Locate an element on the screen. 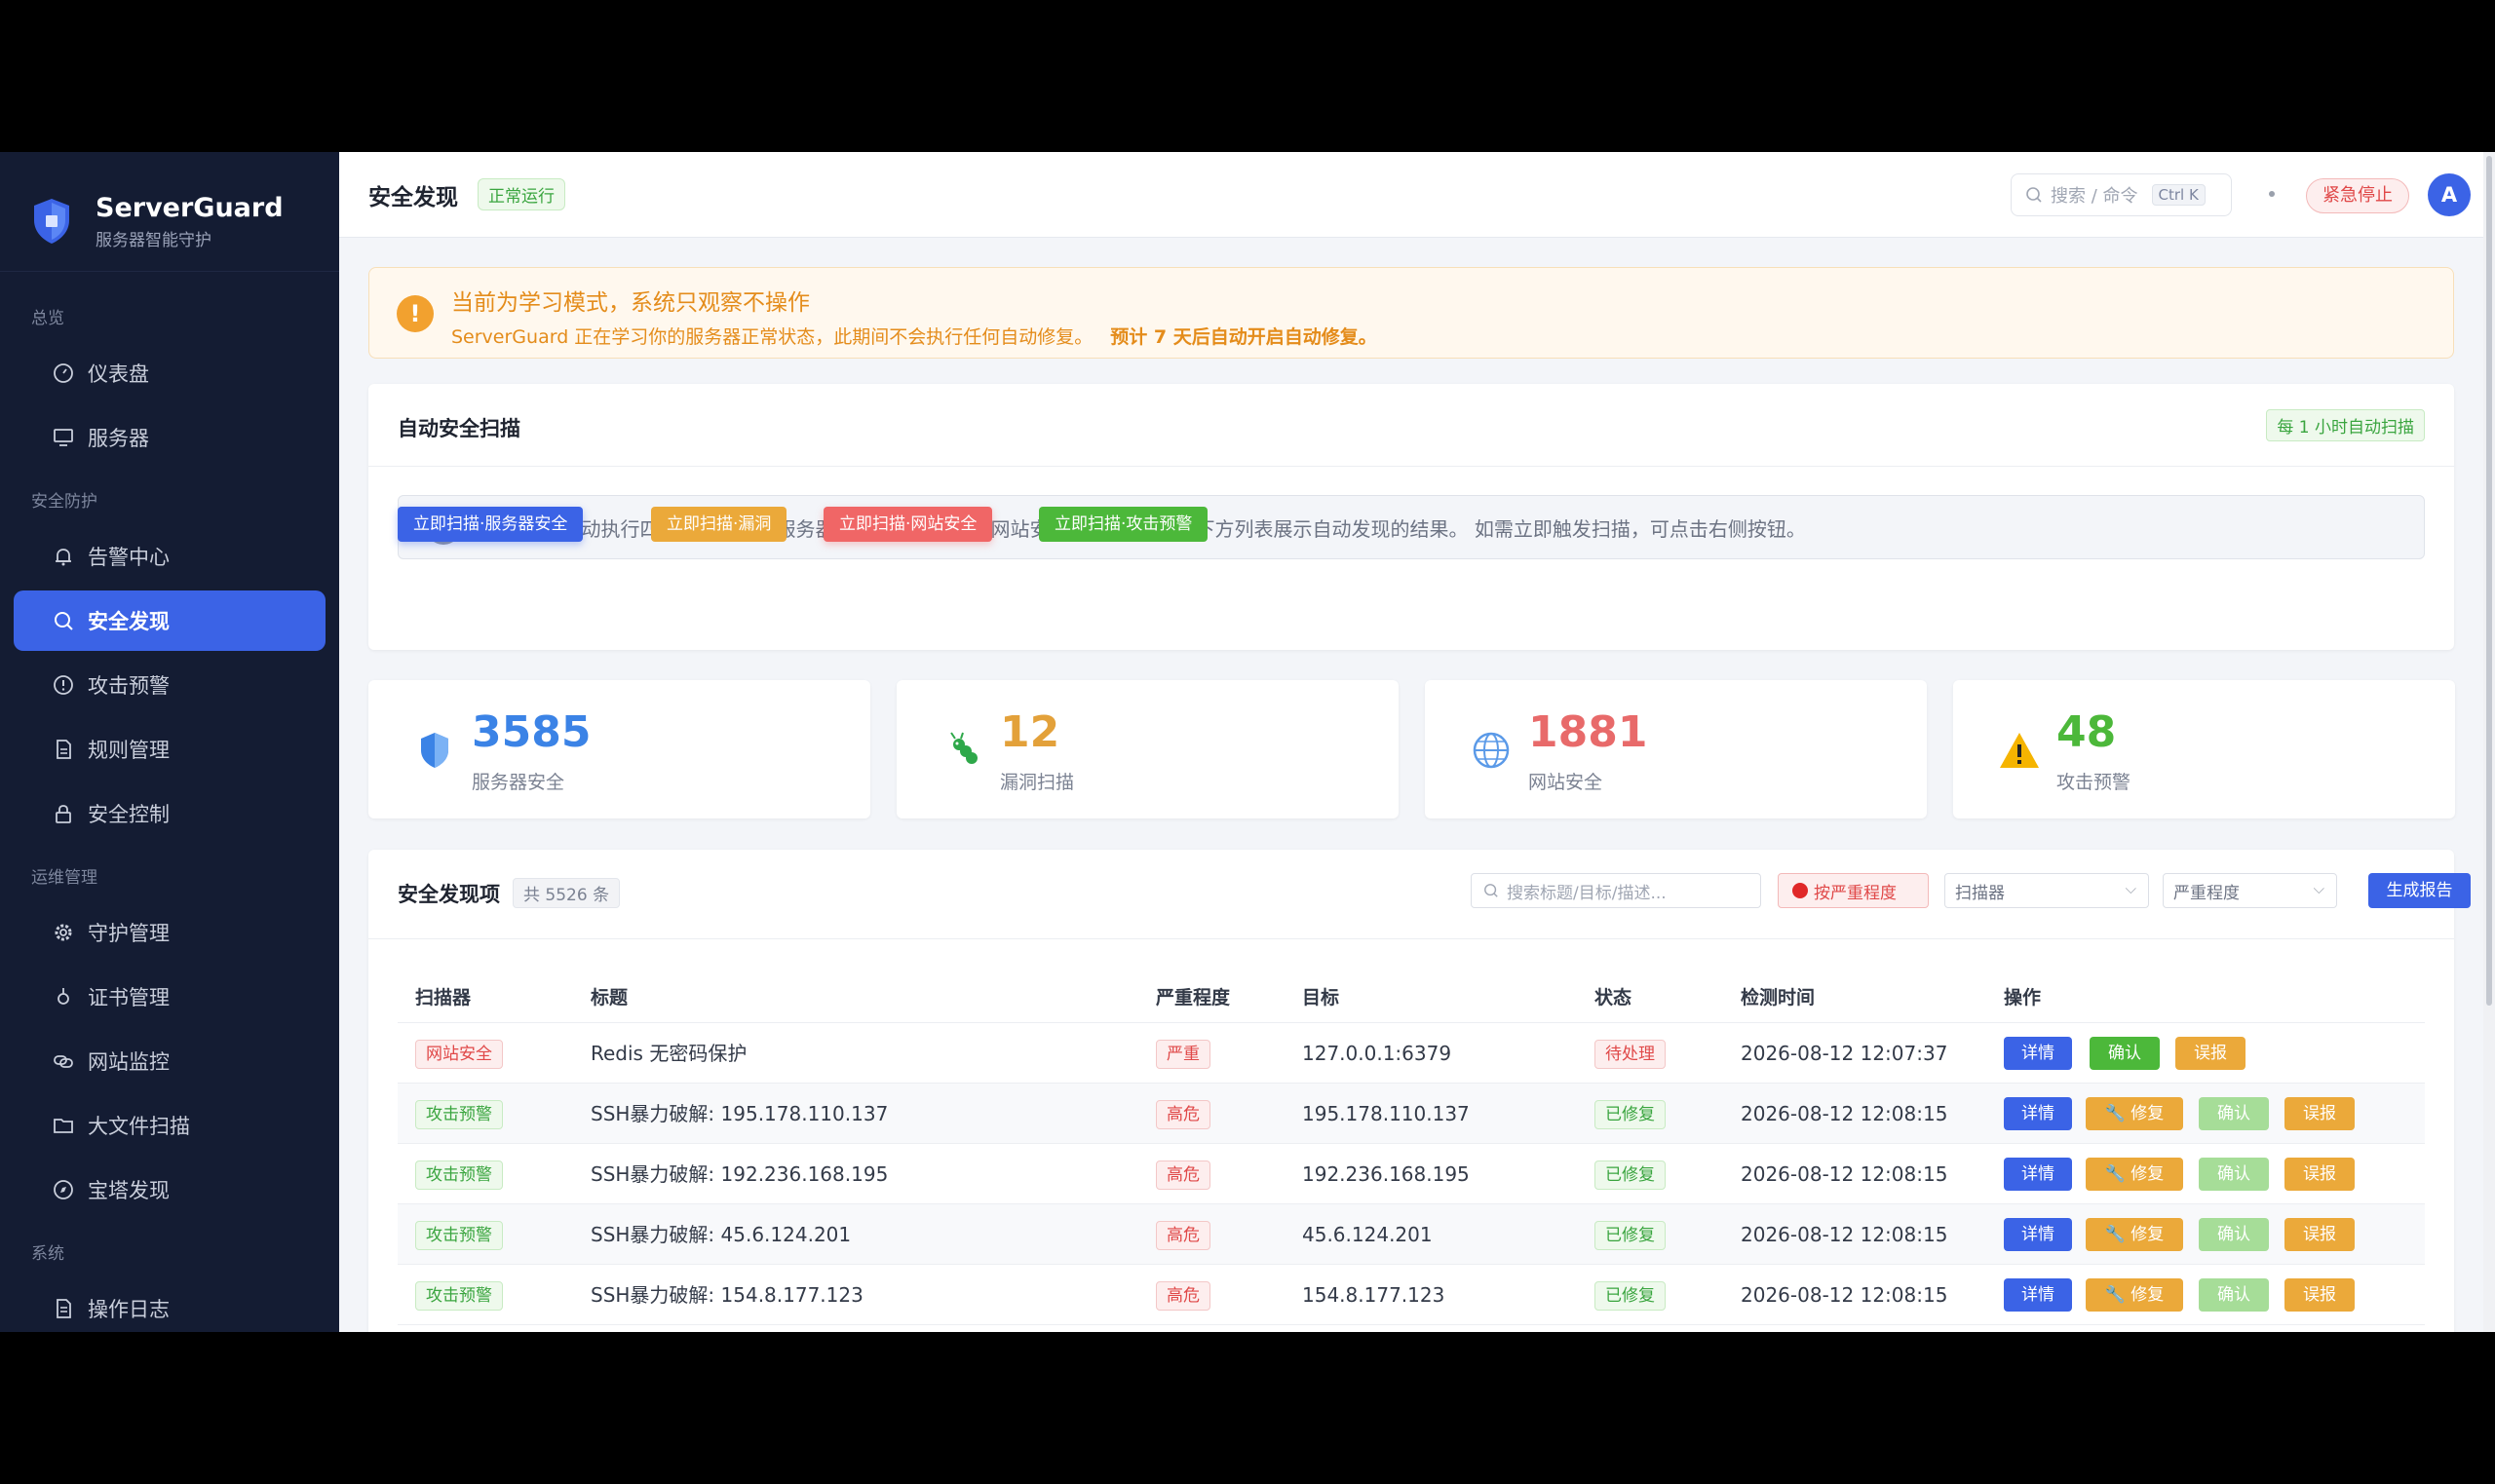 The height and width of the screenshot is (1484, 2495). generate-report-button: 生成报告 is located at coordinates (2419, 890).